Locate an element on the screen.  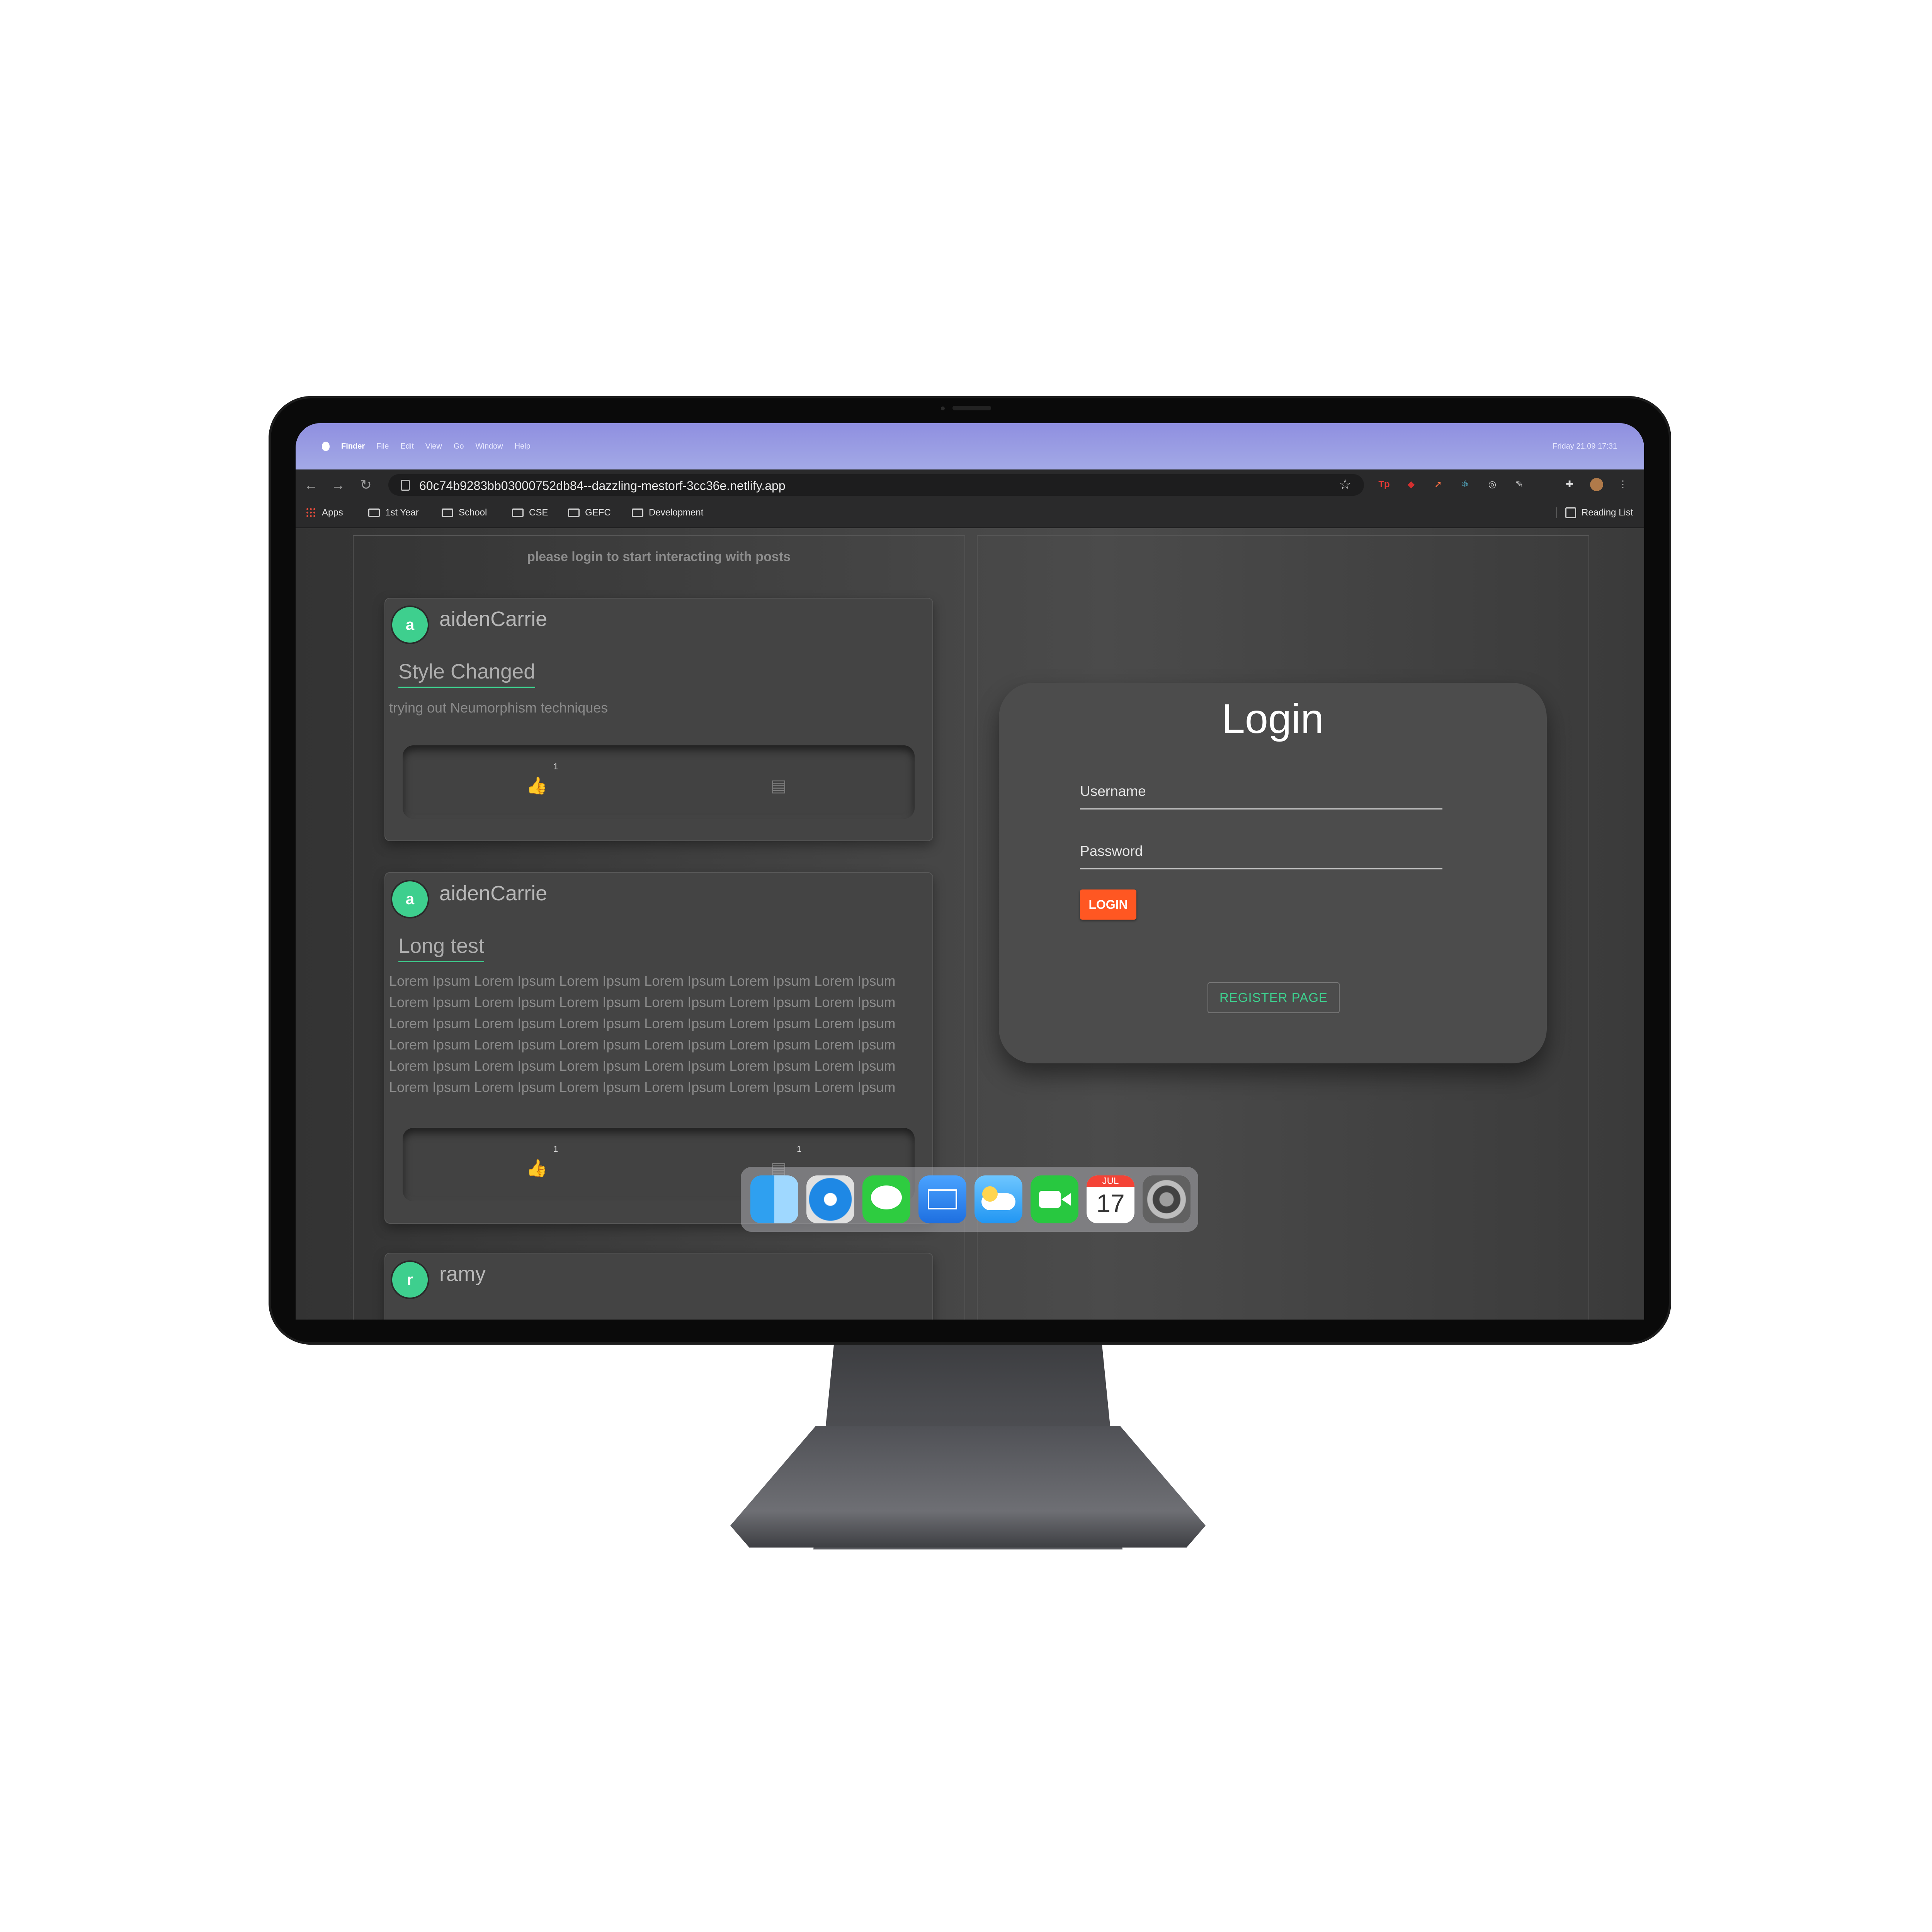
post-username: ramy is located at coordinates (463, 1274).